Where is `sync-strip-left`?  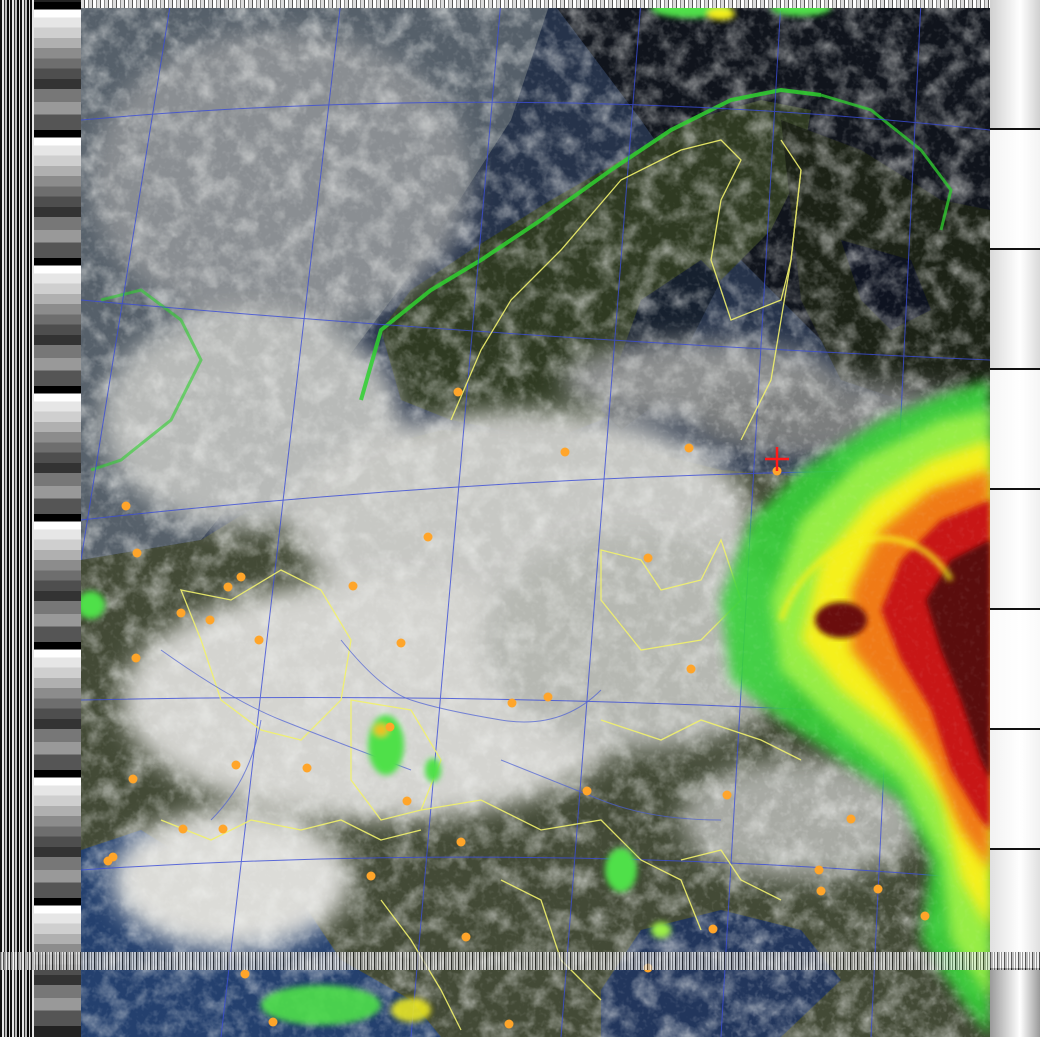
sync-strip-left is located at coordinates (17, 518).